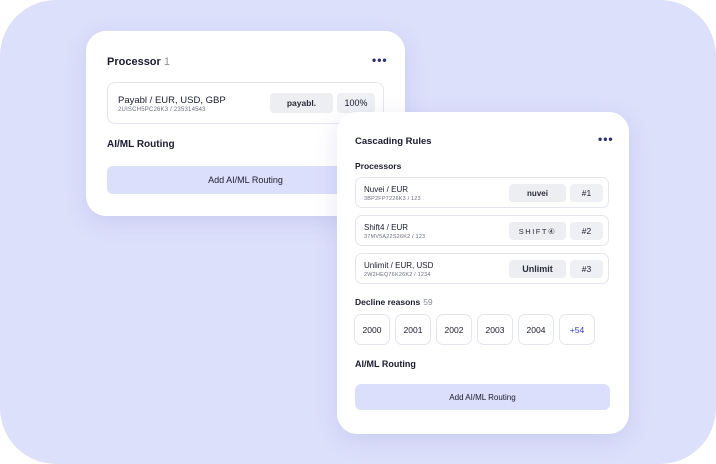 Image resolution: width=716 pixels, height=464 pixels. I want to click on decline-code-chip: 2001, so click(413, 329).